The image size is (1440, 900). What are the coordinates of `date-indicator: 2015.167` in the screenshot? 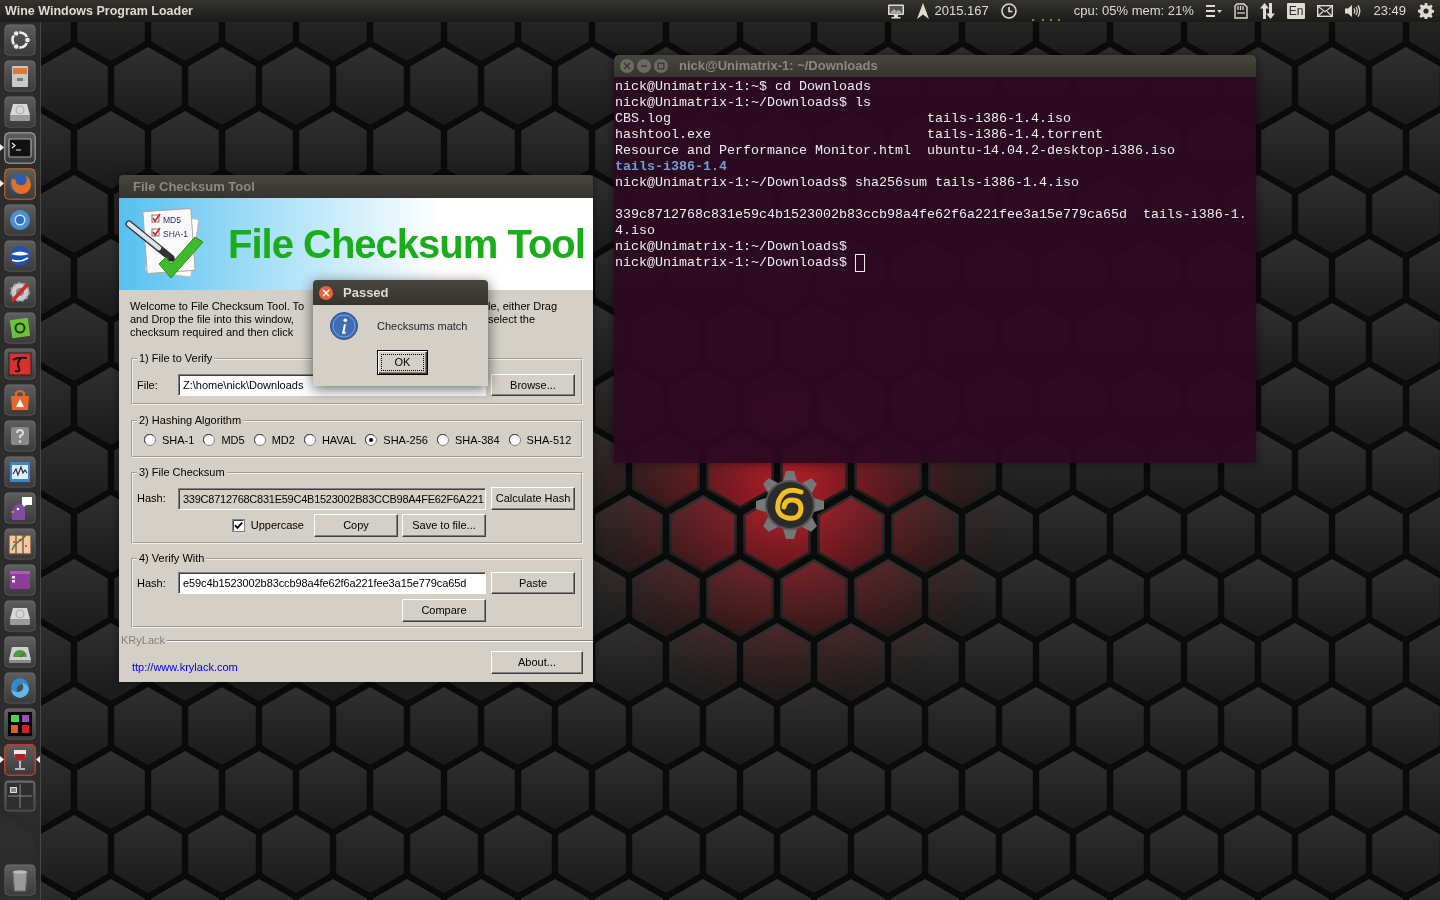 It's located at (961, 11).